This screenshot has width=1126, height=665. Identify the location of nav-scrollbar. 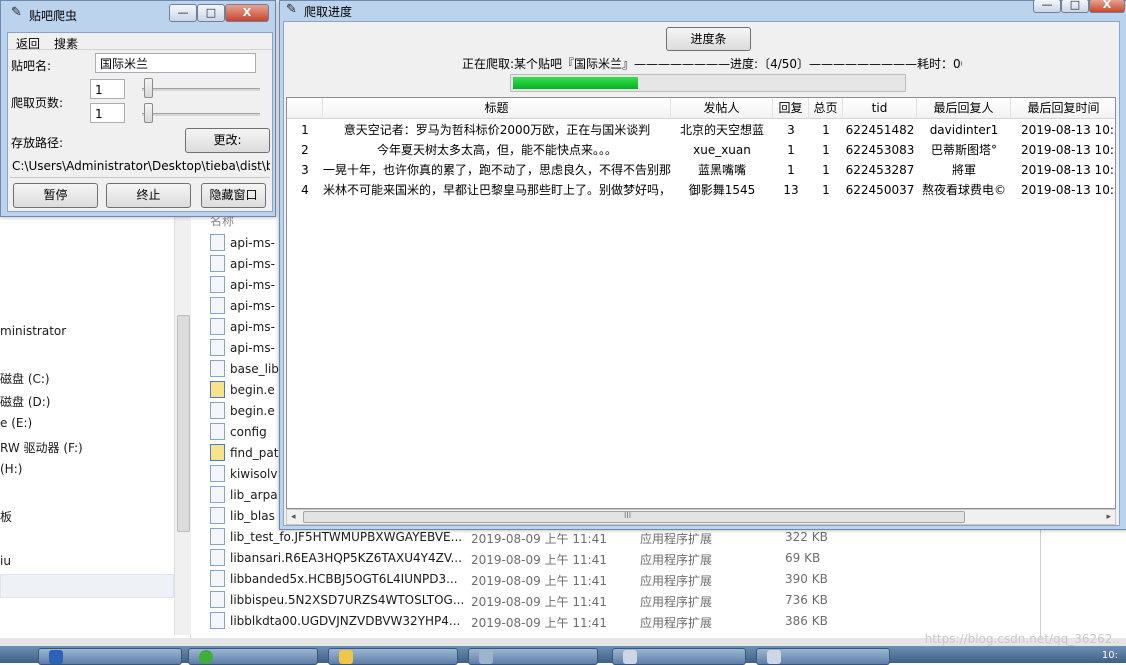
(182, 417).